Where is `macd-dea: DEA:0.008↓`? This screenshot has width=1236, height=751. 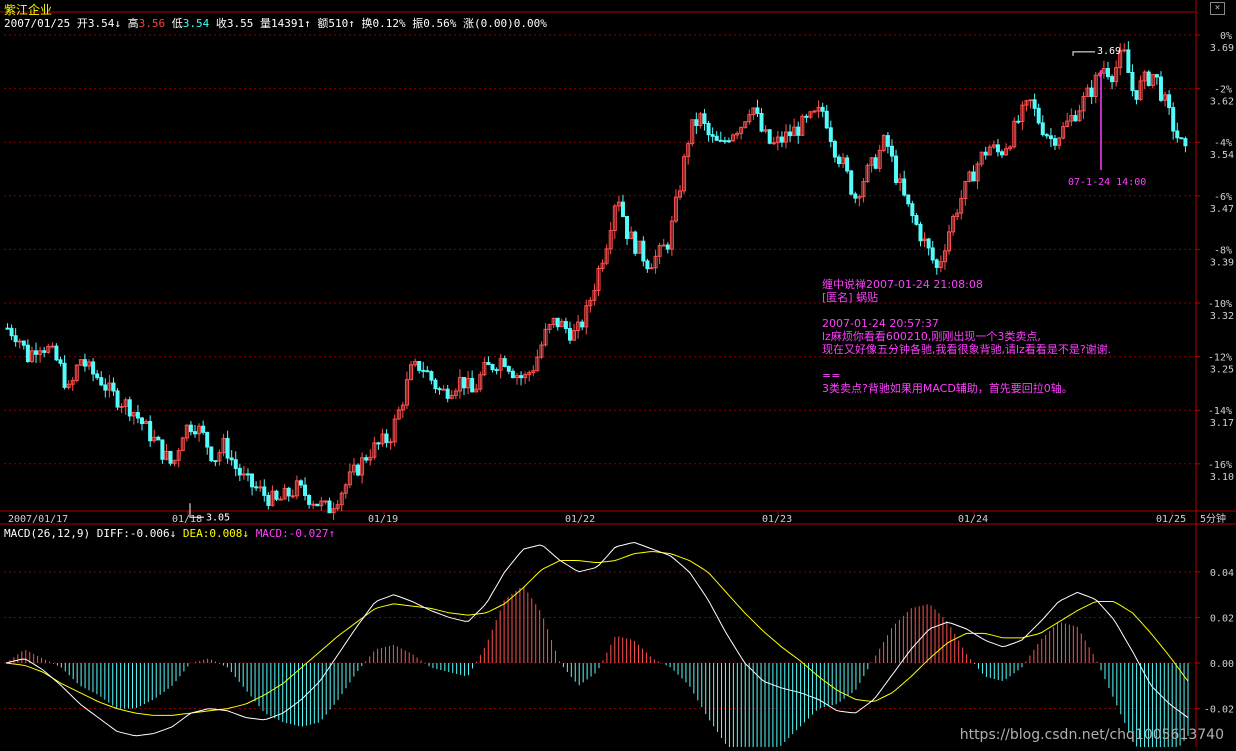 macd-dea: DEA:0.008↓ is located at coordinates (216, 533).